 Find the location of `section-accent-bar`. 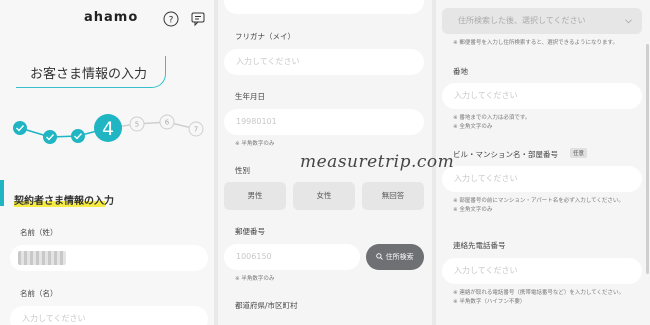

section-accent-bar is located at coordinates (2, 193).